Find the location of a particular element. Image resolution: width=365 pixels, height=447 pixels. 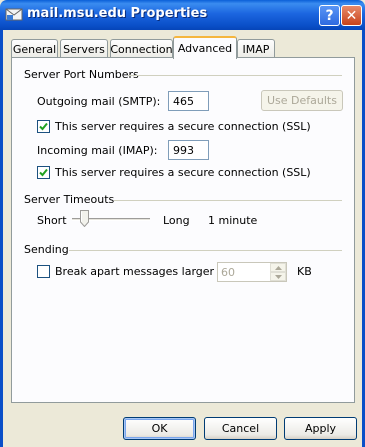

sending-heading: Sending is located at coordinates (46, 249).